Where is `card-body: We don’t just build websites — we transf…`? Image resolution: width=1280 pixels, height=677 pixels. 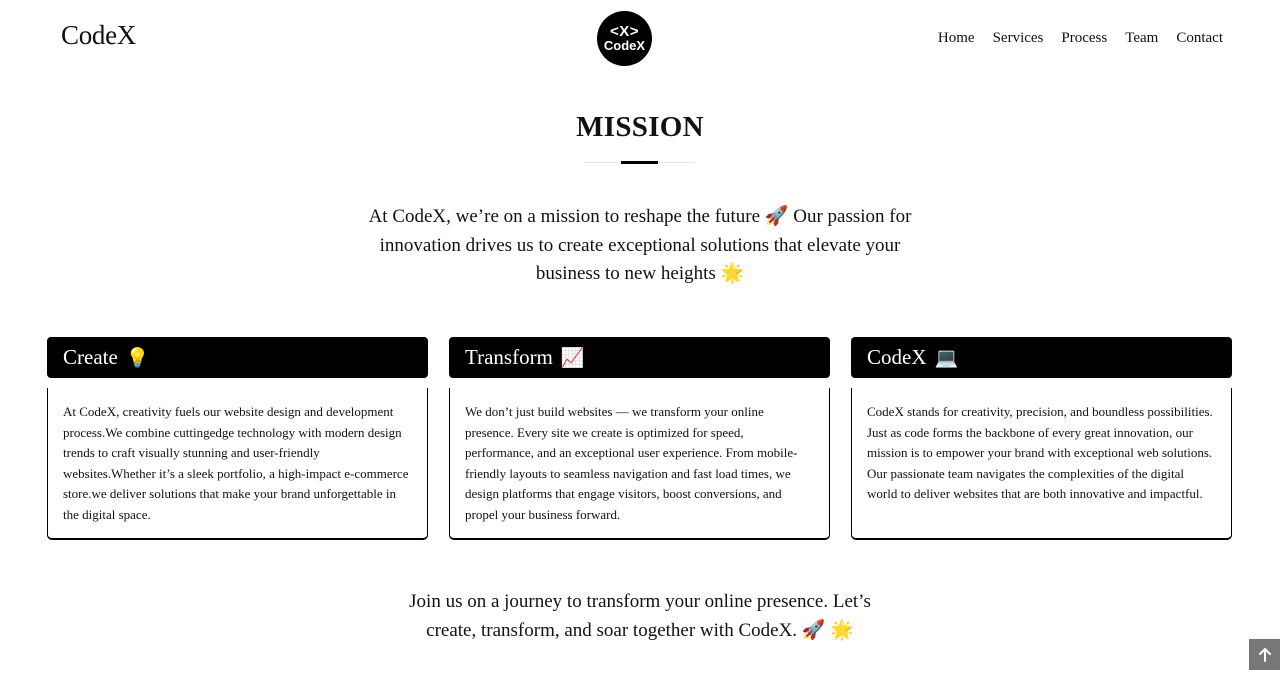 card-body: We don’t just build websites — we transf… is located at coordinates (639, 464).